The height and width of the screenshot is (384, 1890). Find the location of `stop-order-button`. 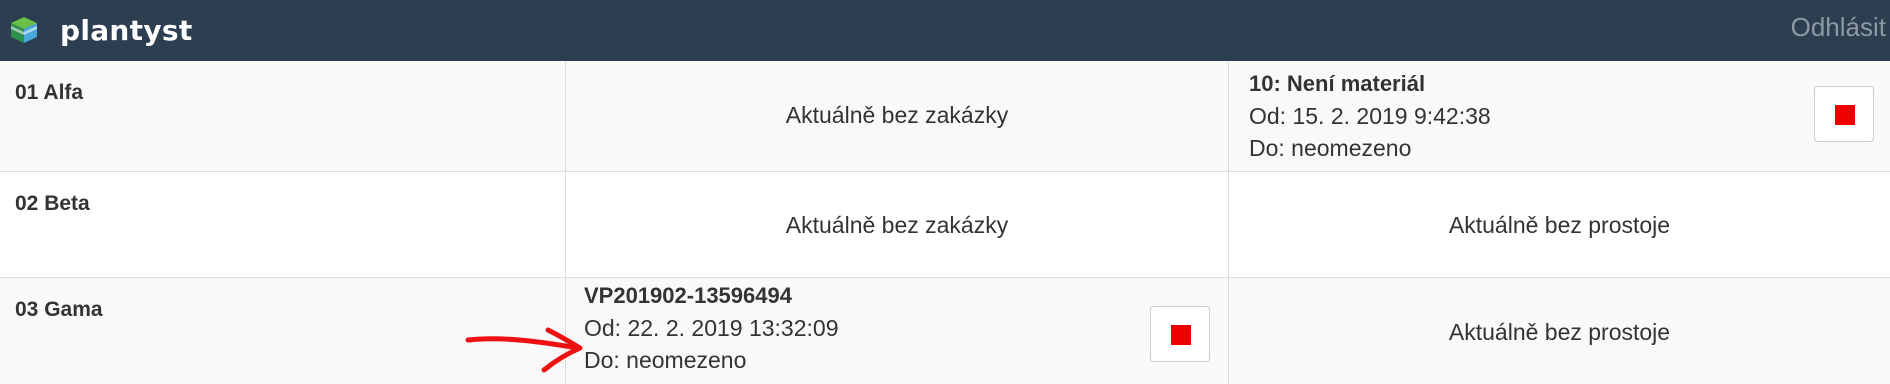

stop-order-button is located at coordinates (1180, 334).